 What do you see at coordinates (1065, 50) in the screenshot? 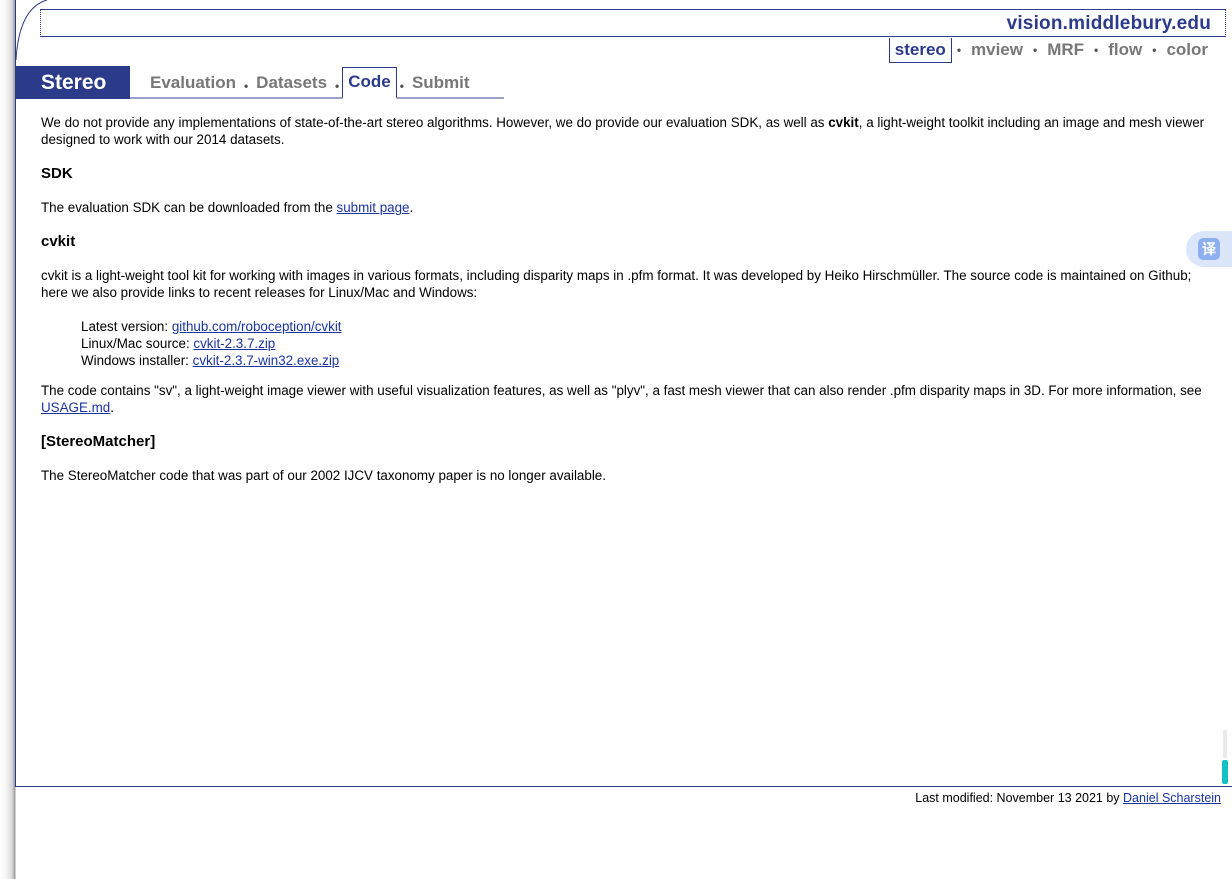
I see `site-nav-mrf: MRF` at bounding box center [1065, 50].